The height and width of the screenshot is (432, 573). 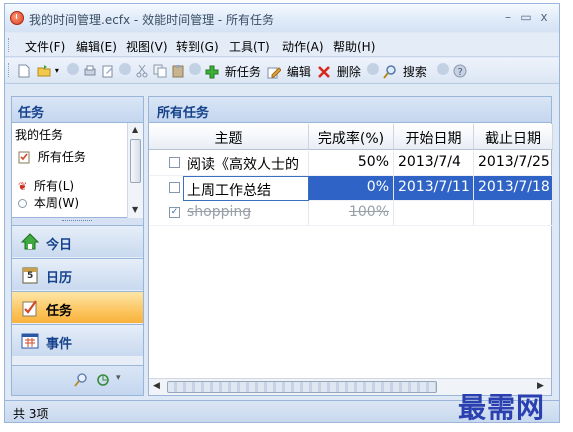 I want to click on task-percent-value: 100%, so click(x=368, y=212).